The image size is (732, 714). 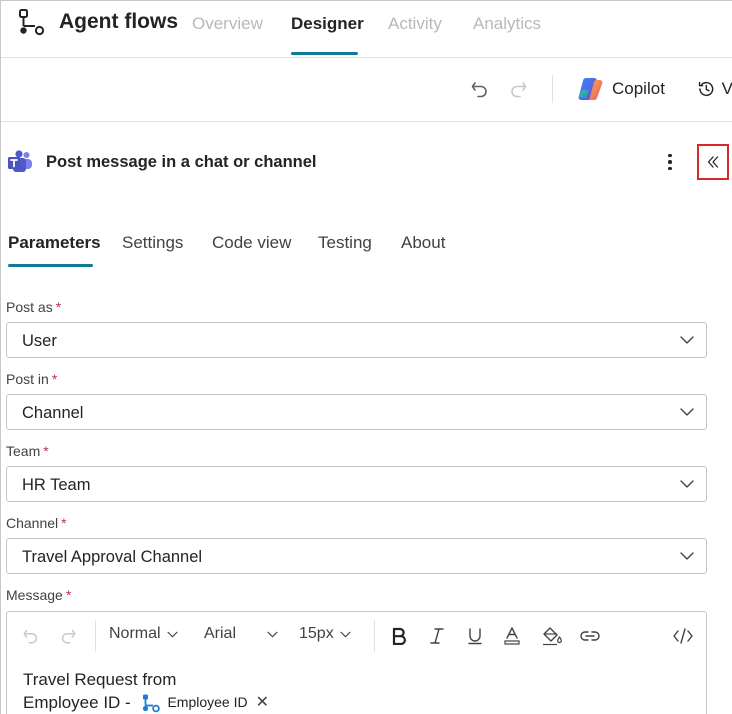 I want to click on history-icon, so click(x=706, y=89).